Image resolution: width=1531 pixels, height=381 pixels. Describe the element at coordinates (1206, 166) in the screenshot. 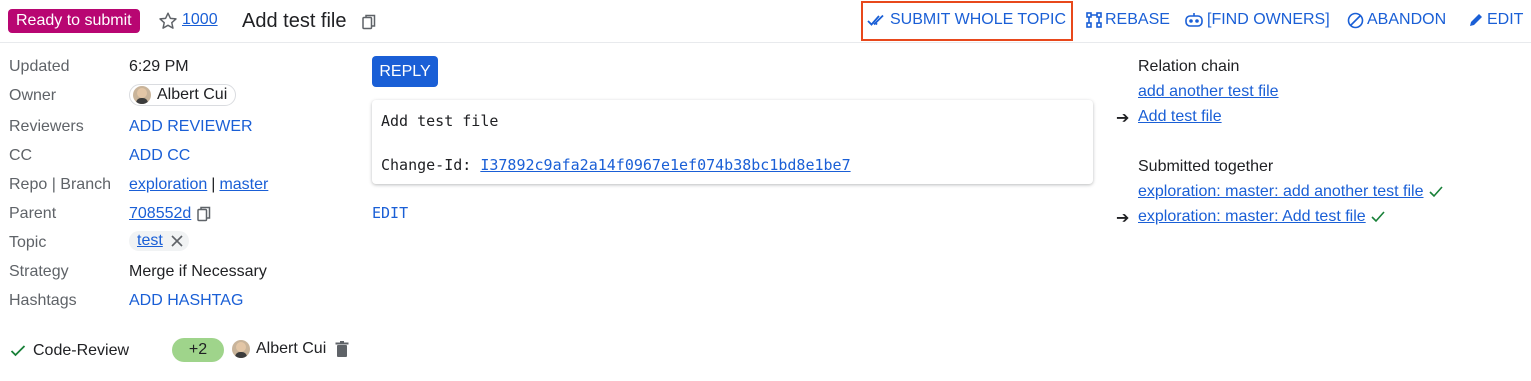

I see `submitted-together-heading: Submitted together` at that location.